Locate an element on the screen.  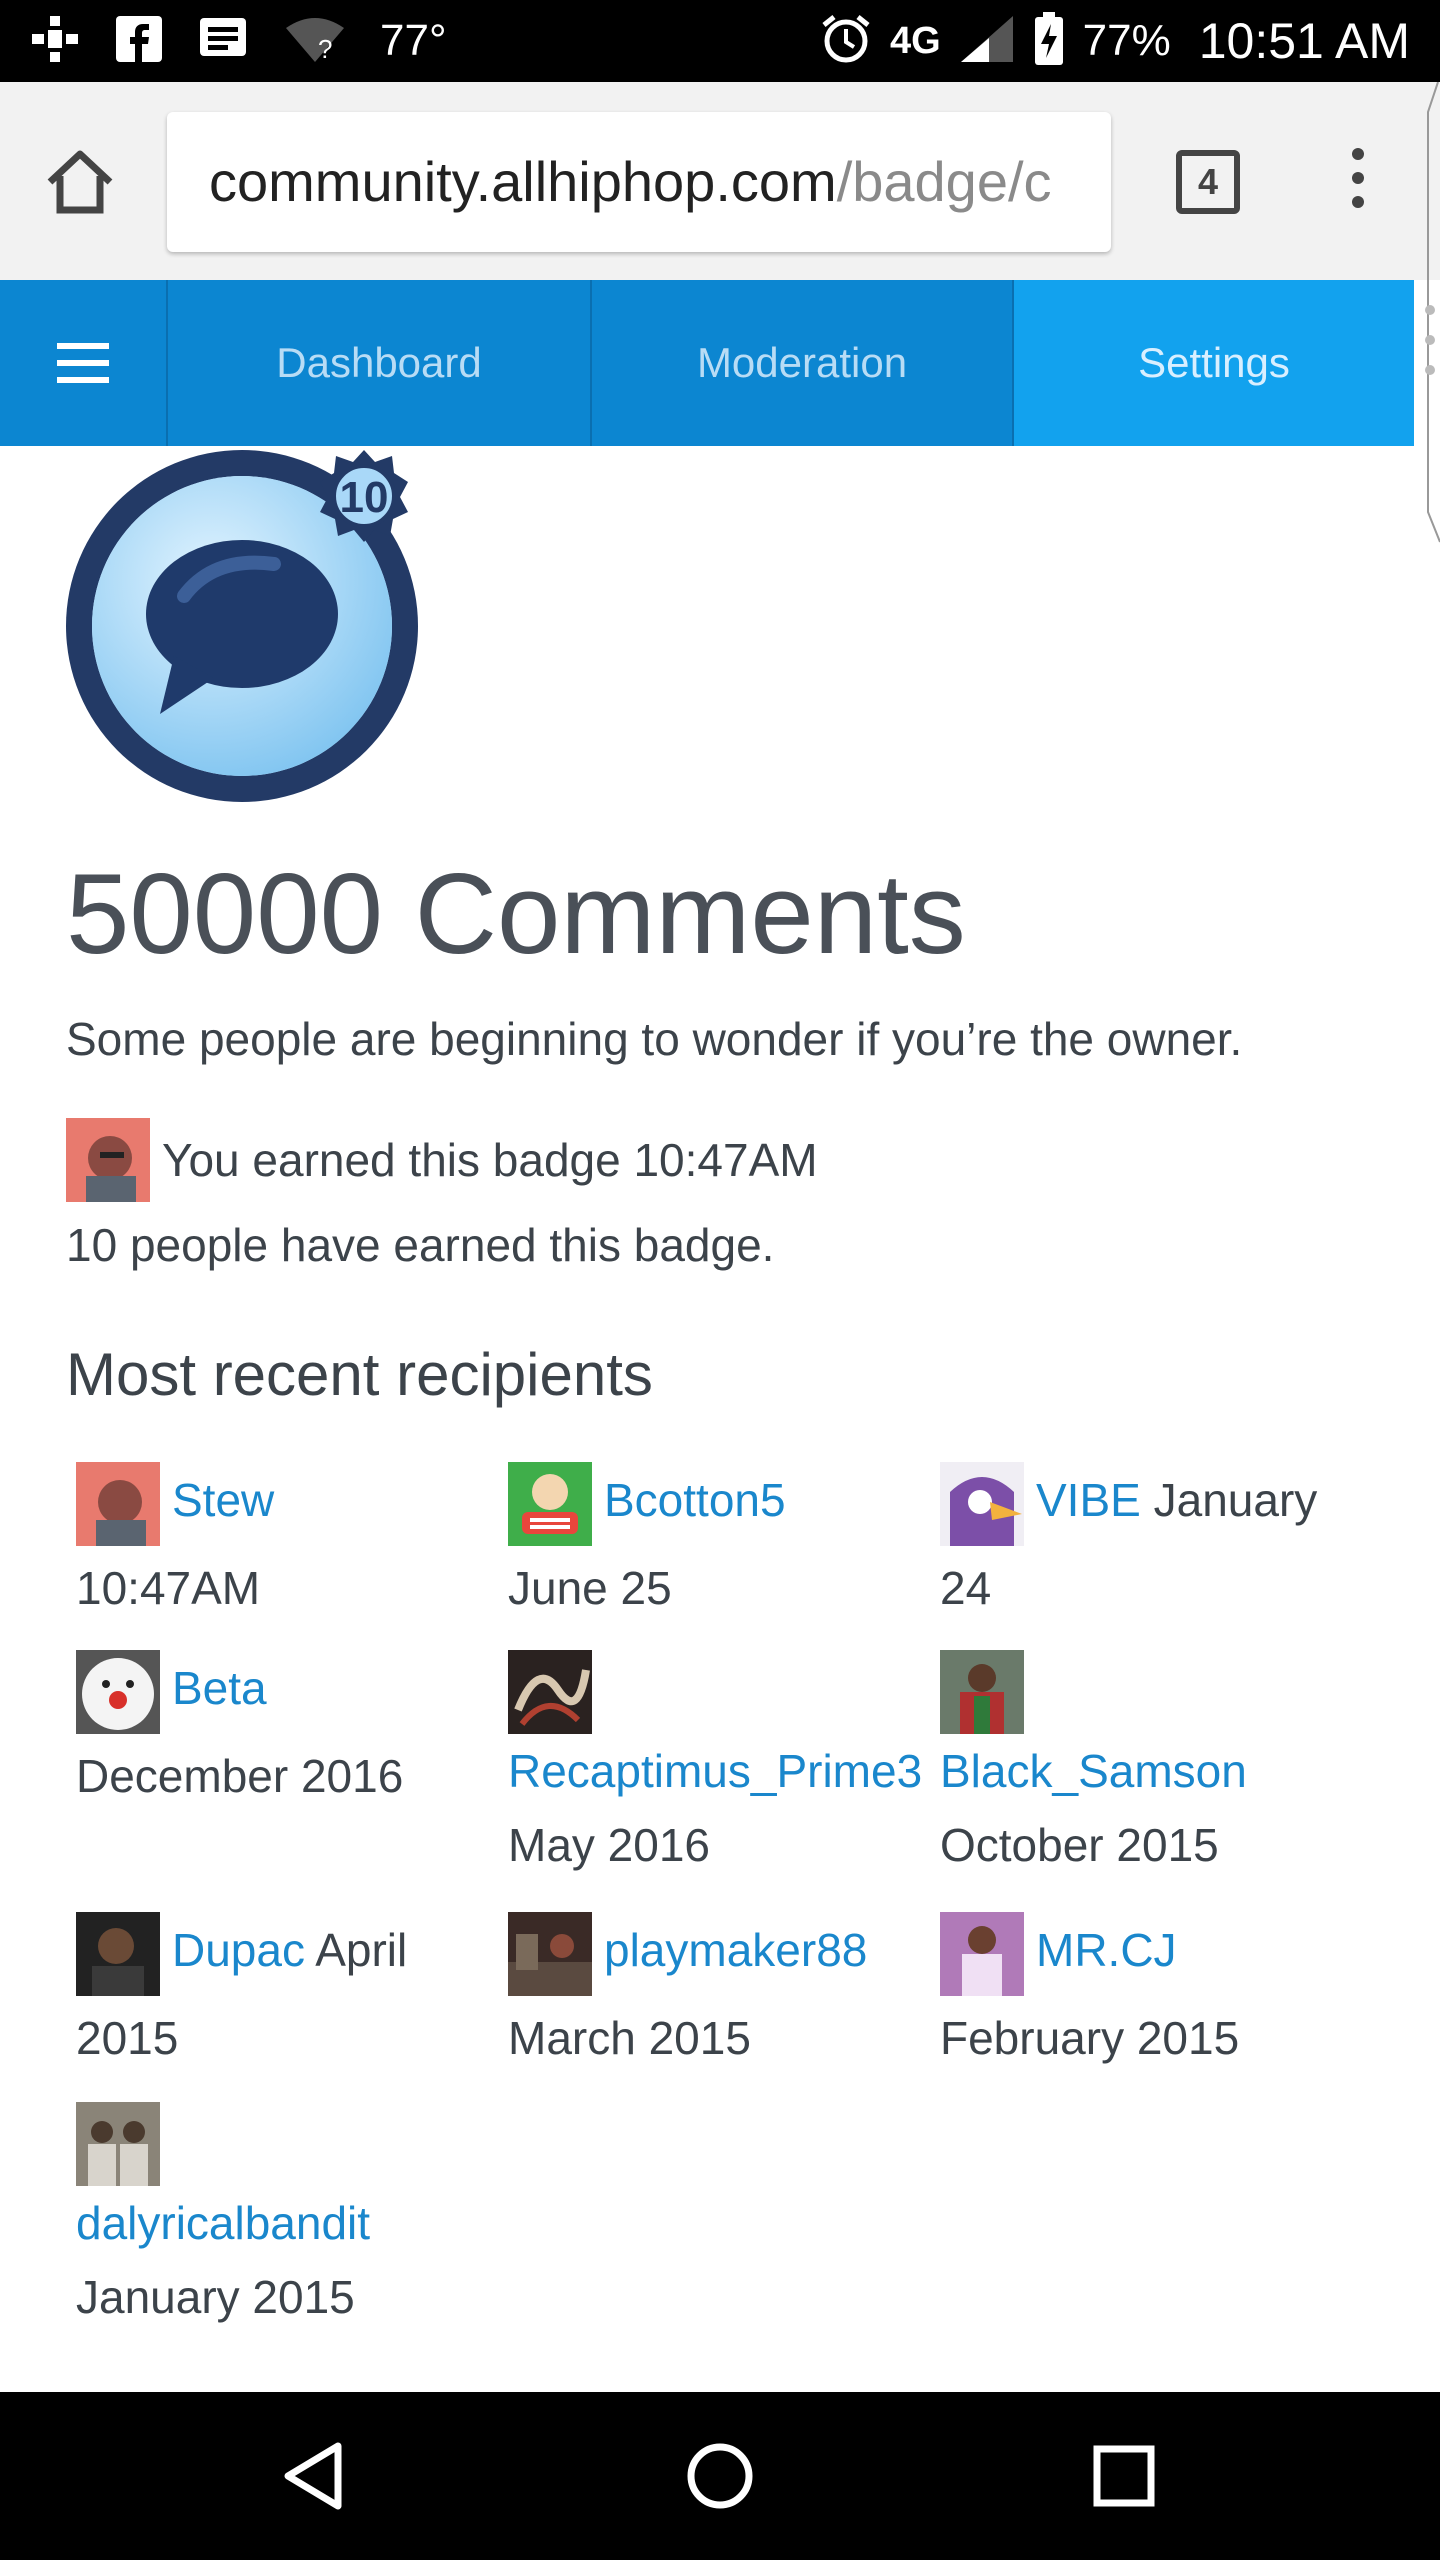
recipient-link: Stew is located at coordinates (223, 1500).